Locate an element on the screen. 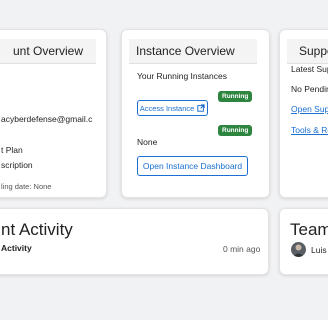 The width and height of the screenshot is (328, 320). account-subscription: scription is located at coordinates (17, 165).